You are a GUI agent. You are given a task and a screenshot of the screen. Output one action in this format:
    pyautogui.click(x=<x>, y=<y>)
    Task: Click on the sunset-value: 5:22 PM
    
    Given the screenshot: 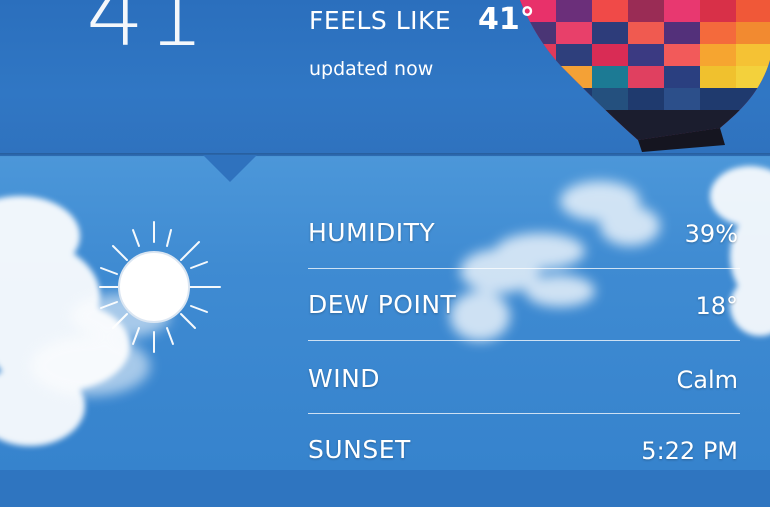 What is the action you would take?
    pyautogui.click(x=689, y=451)
    